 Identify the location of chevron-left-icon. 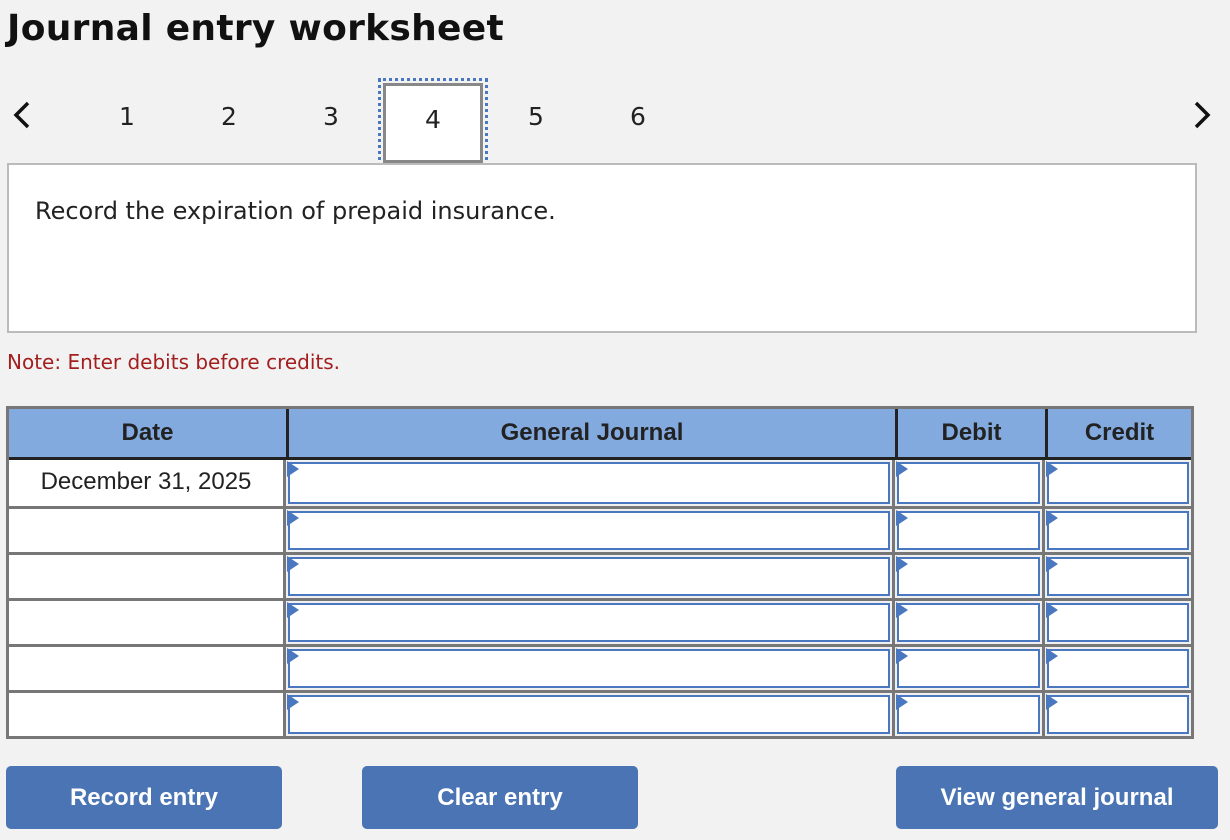
(21, 115).